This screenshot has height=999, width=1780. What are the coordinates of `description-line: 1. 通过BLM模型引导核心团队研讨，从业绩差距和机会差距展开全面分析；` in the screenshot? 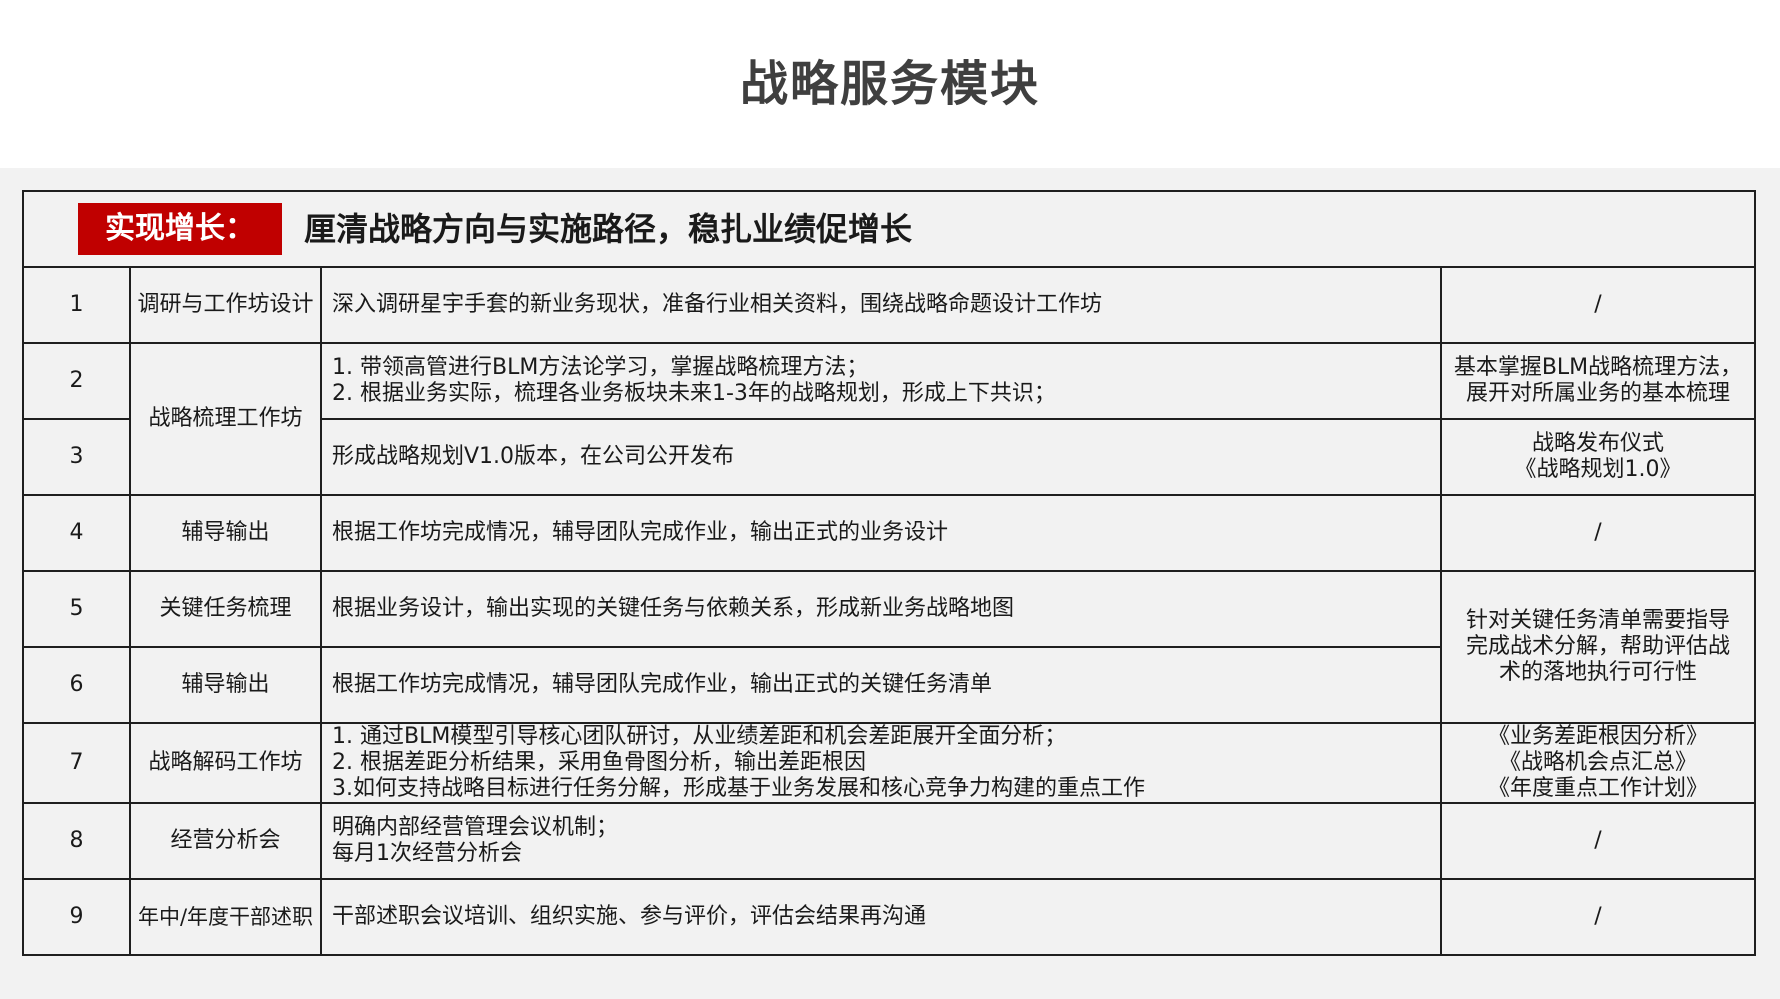 It's located at (699, 736).